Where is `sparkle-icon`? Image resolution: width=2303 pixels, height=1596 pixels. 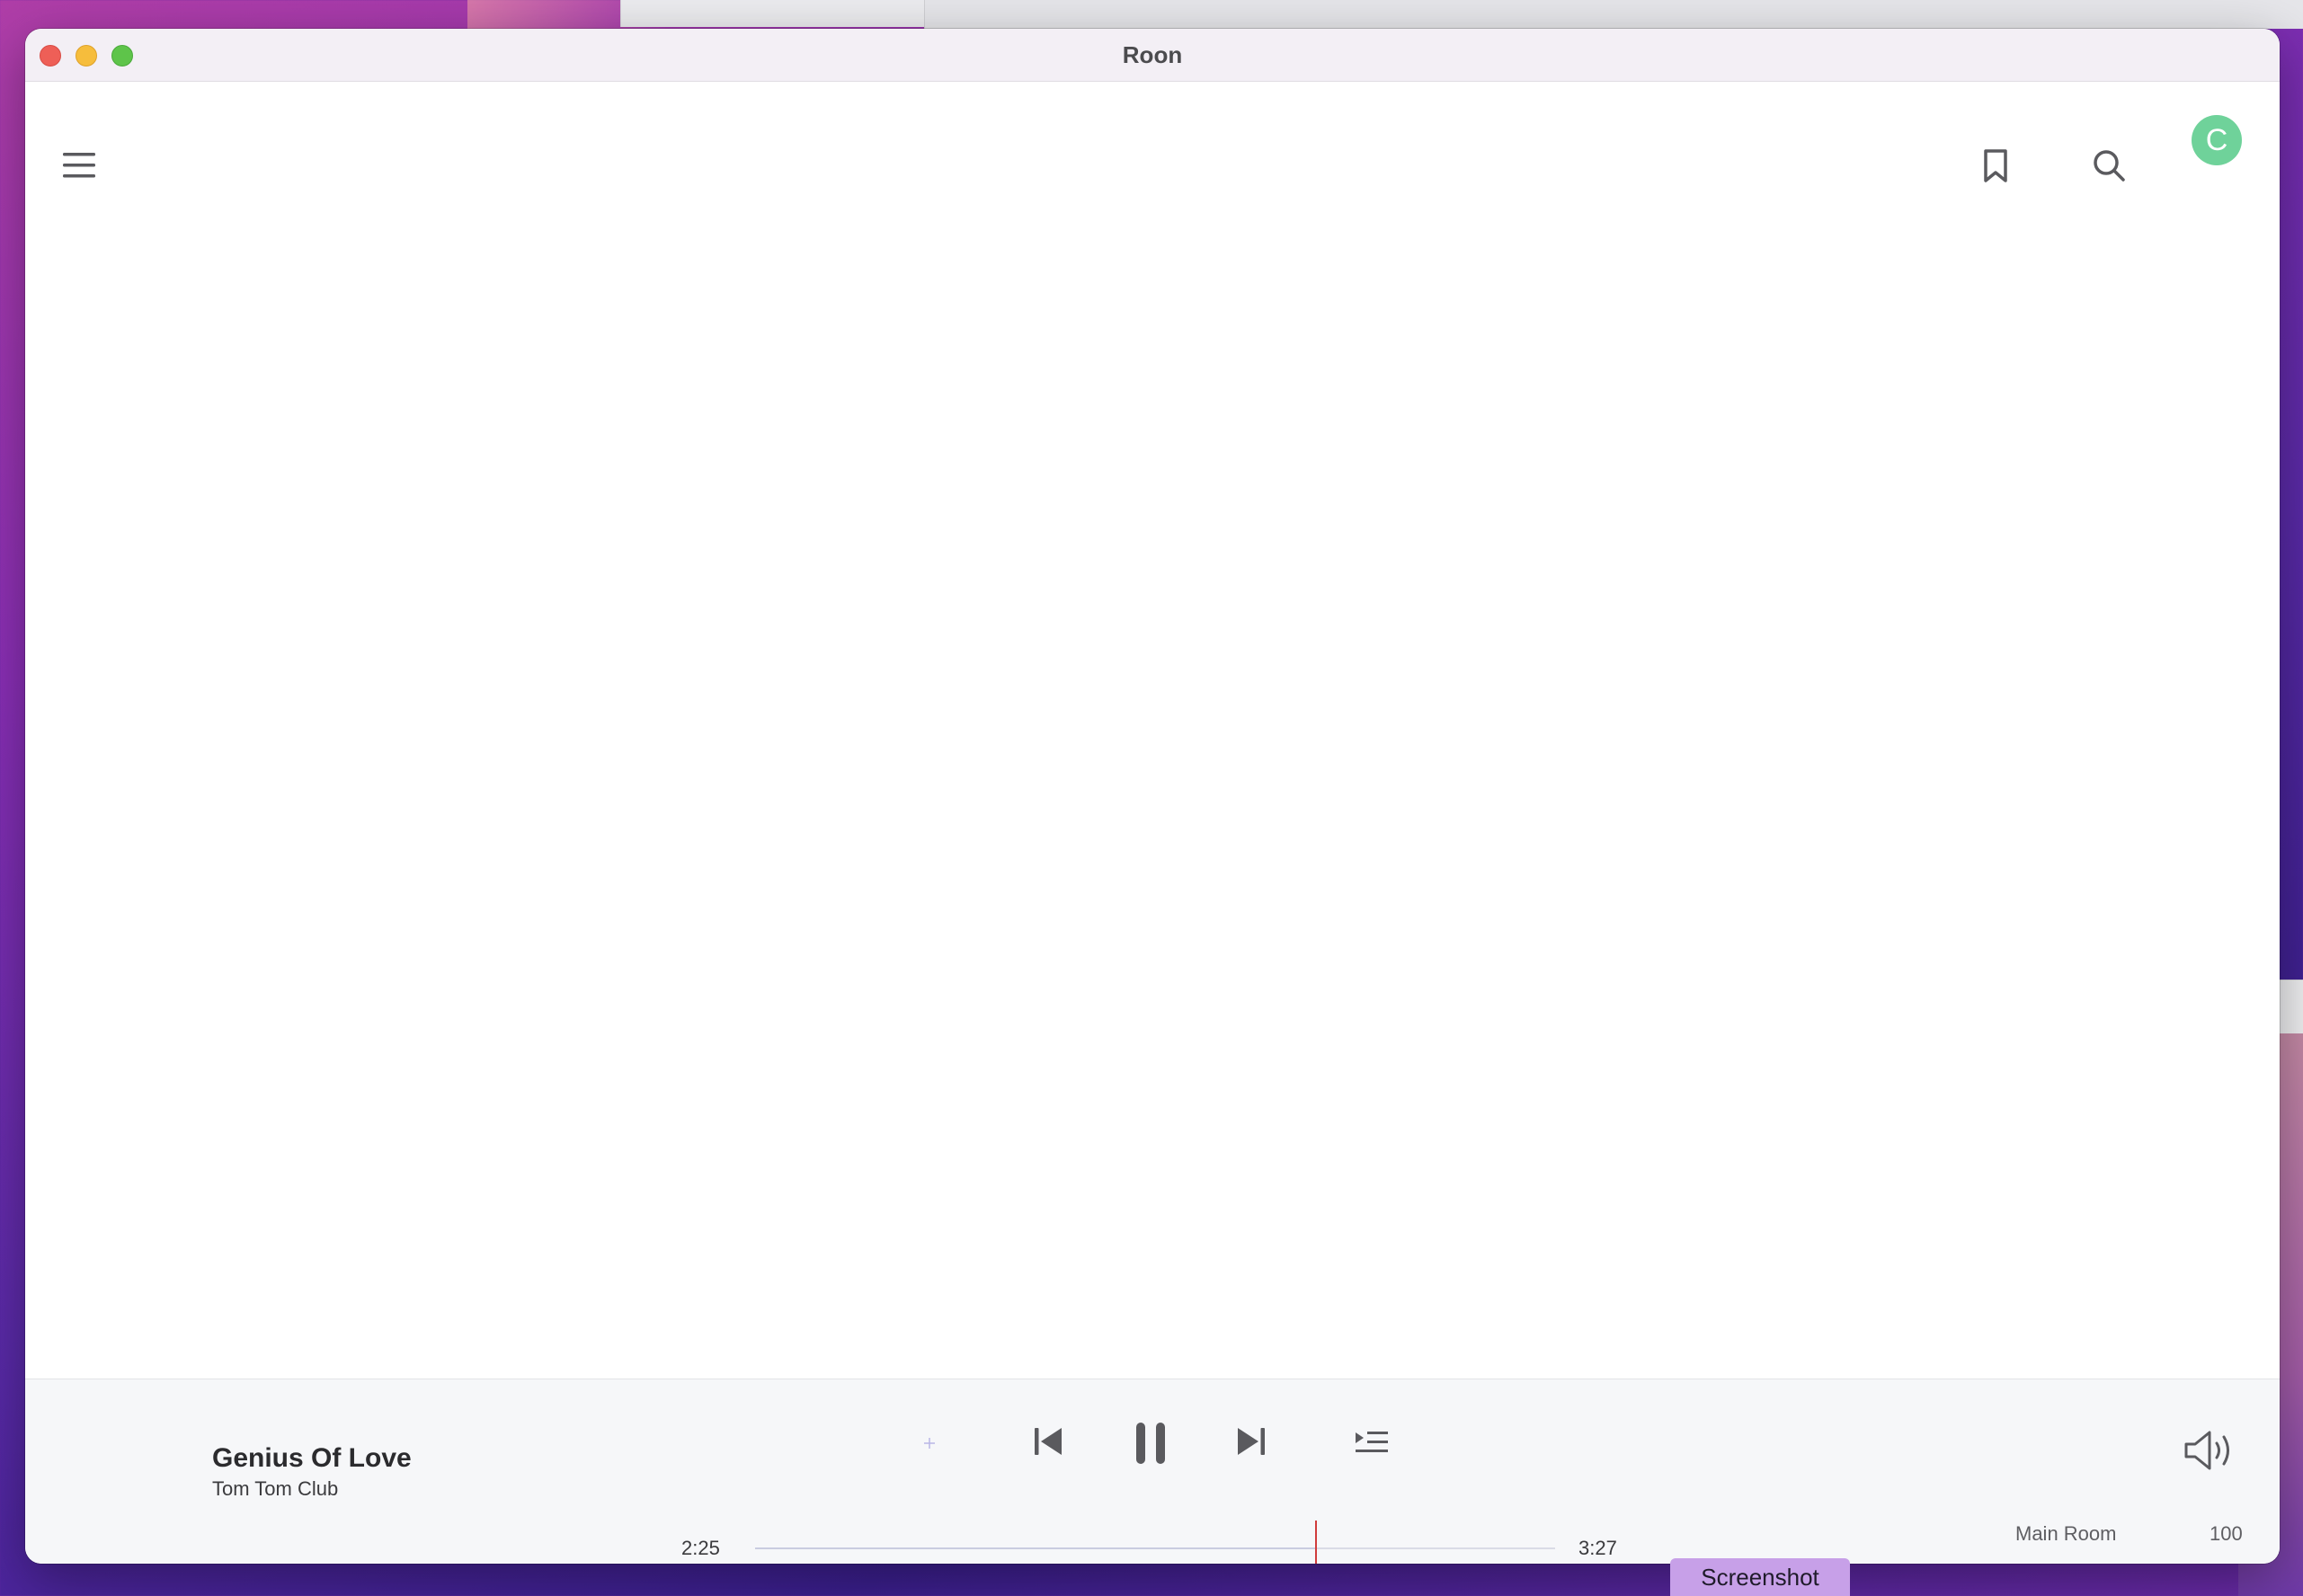 sparkle-icon is located at coordinates (930, 1443).